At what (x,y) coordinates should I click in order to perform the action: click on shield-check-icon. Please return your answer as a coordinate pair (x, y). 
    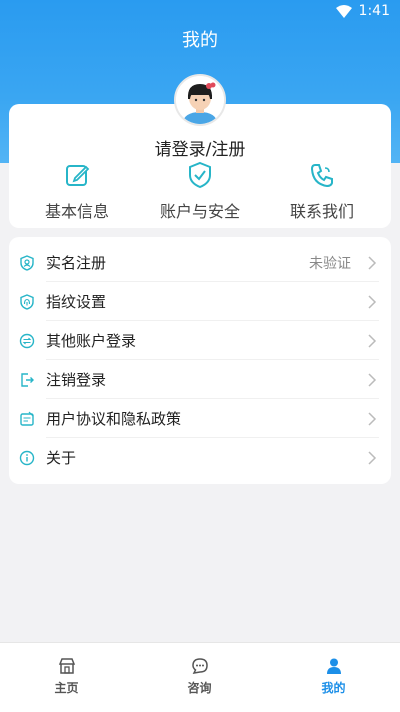
    Looking at the image, I should click on (200, 175).